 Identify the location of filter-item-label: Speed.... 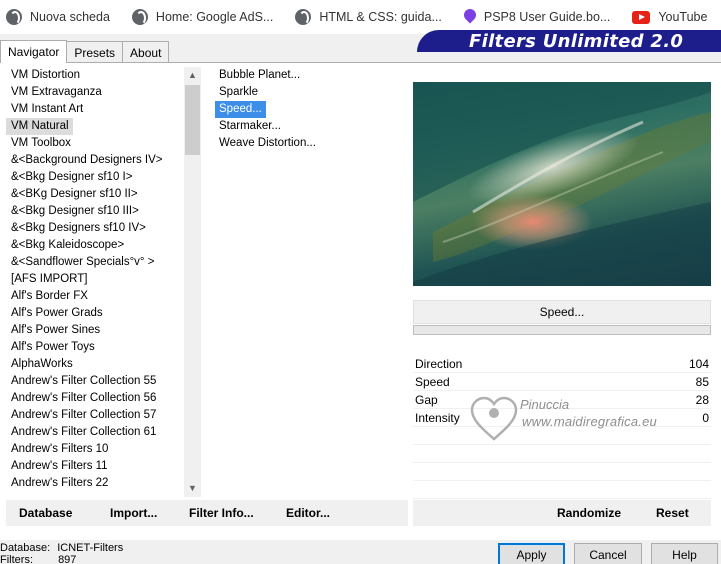
(240, 109).